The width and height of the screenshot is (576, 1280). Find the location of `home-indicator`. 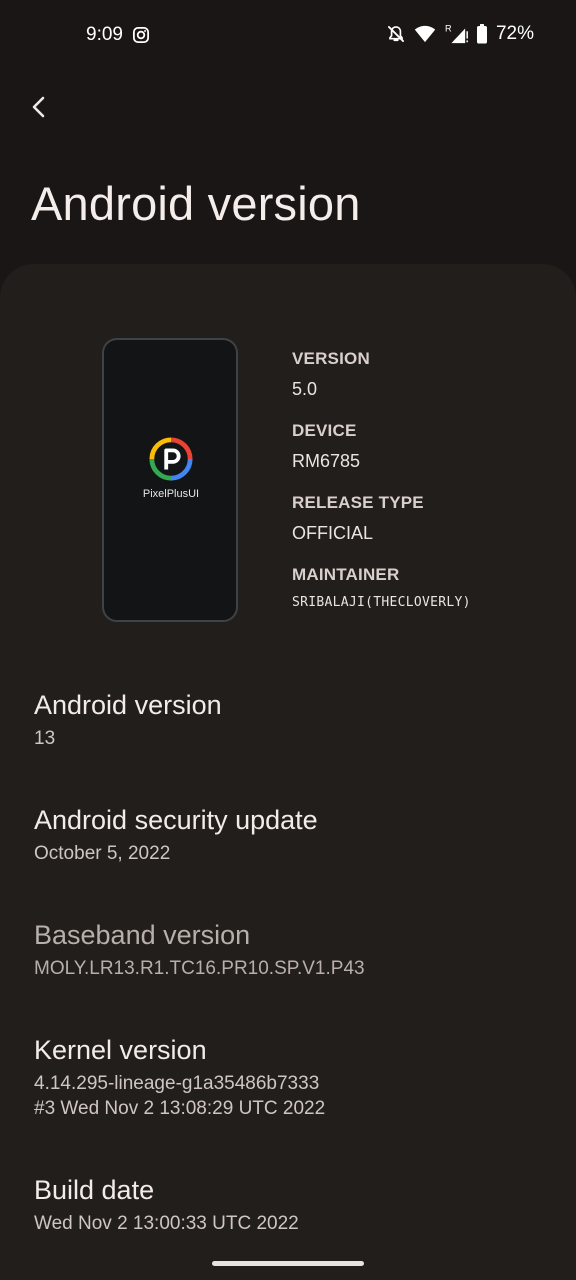

home-indicator is located at coordinates (288, 1263).